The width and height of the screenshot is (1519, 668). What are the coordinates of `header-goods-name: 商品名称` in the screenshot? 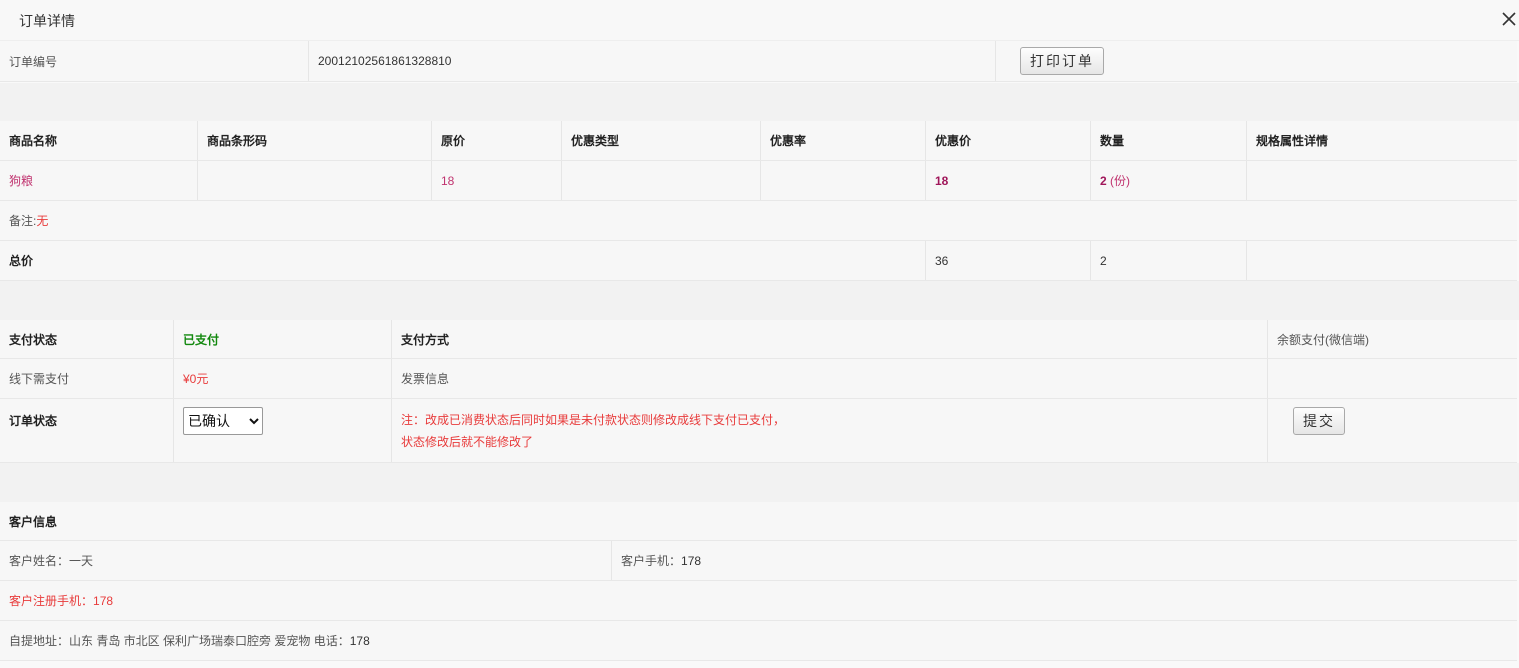 It's located at (99, 140).